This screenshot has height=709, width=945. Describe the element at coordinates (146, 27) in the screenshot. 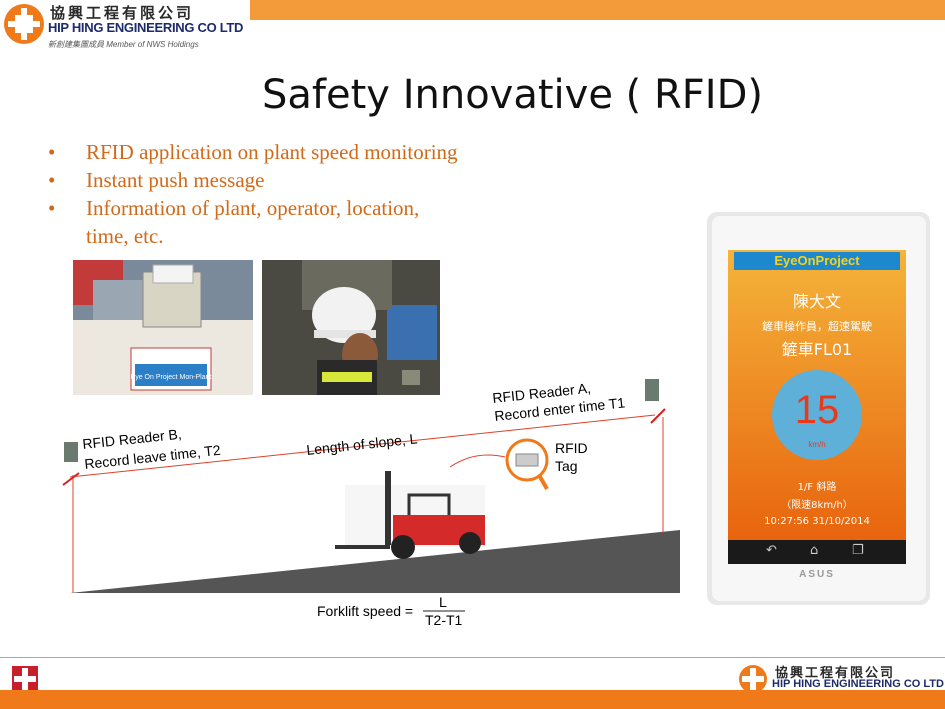

I see `company-name-en: HIP HING ENGINEERING CO LTD` at that location.